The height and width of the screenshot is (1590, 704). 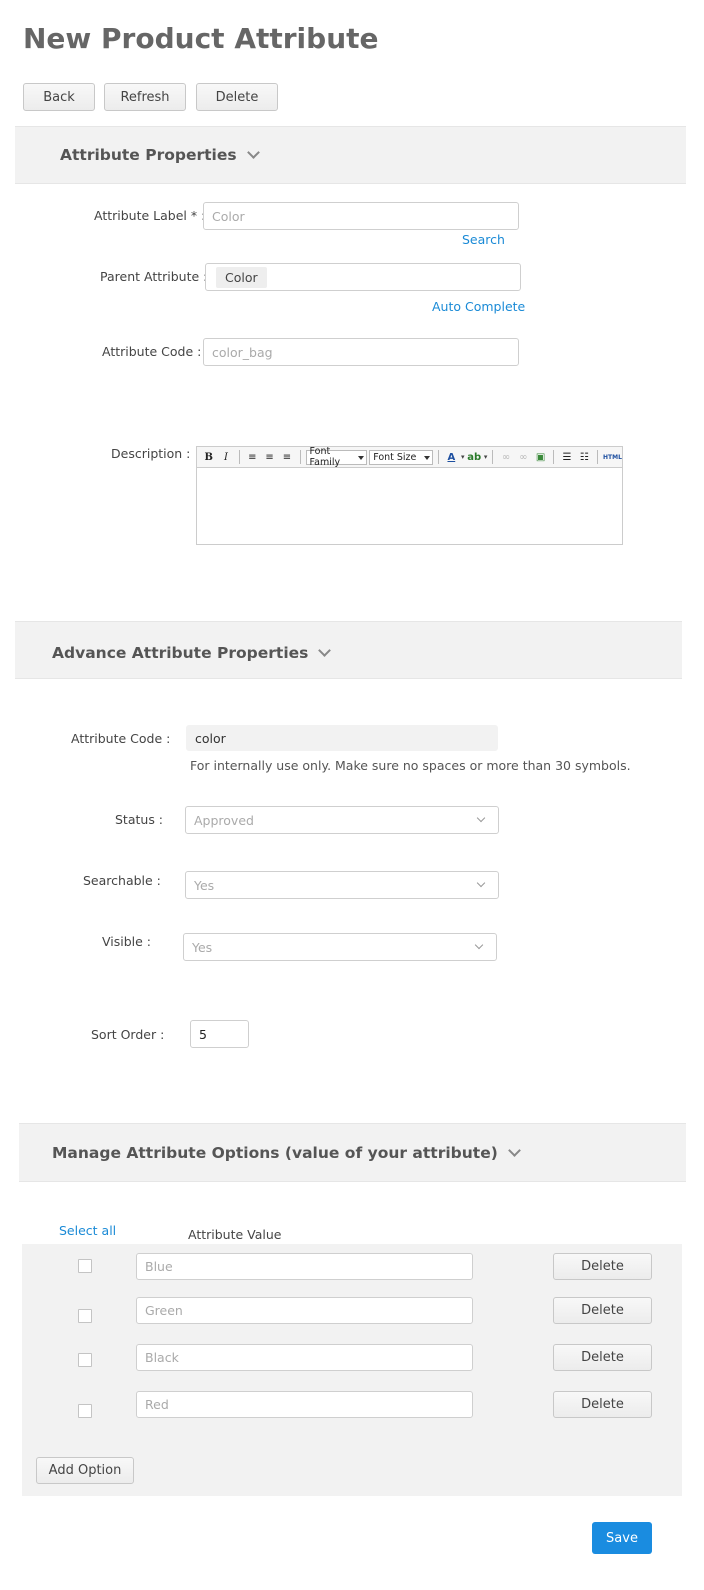 I want to click on advance-code-label: Attribute Code :, so click(x=121, y=738).